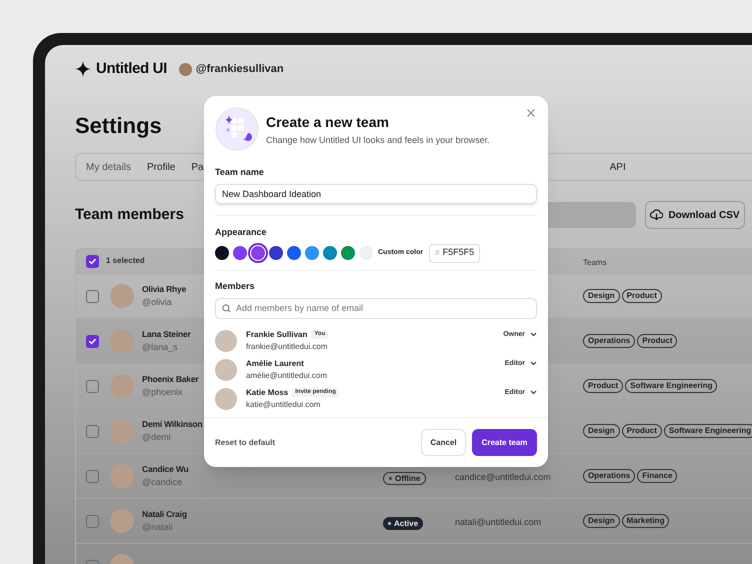 This screenshot has width=752, height=564. What do you see at coordinates (197, 167) in the screenshot?
I see `tab: Pa` at bounding box center [197, 167].